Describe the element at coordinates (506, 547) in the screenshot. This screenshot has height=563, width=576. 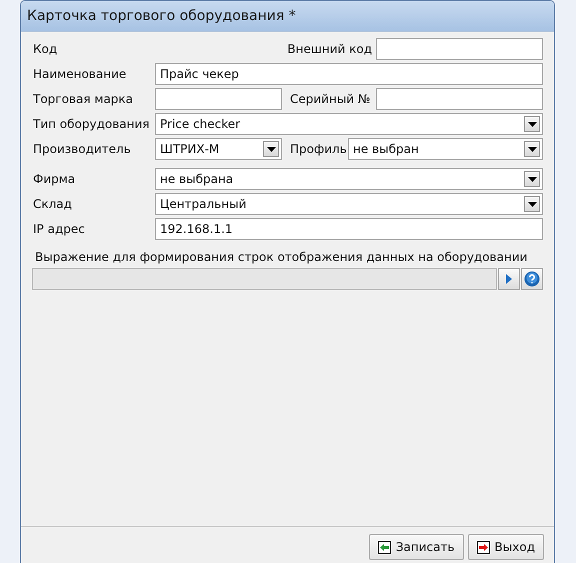
I see `exit-button: Выход` at that location.